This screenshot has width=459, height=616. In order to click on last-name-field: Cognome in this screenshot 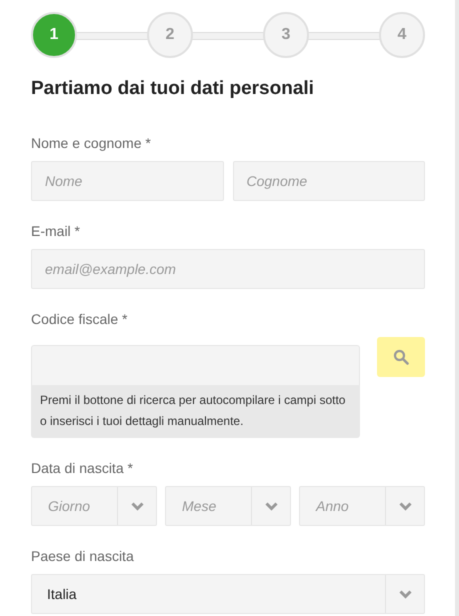, I will do `click(328, 181)`.